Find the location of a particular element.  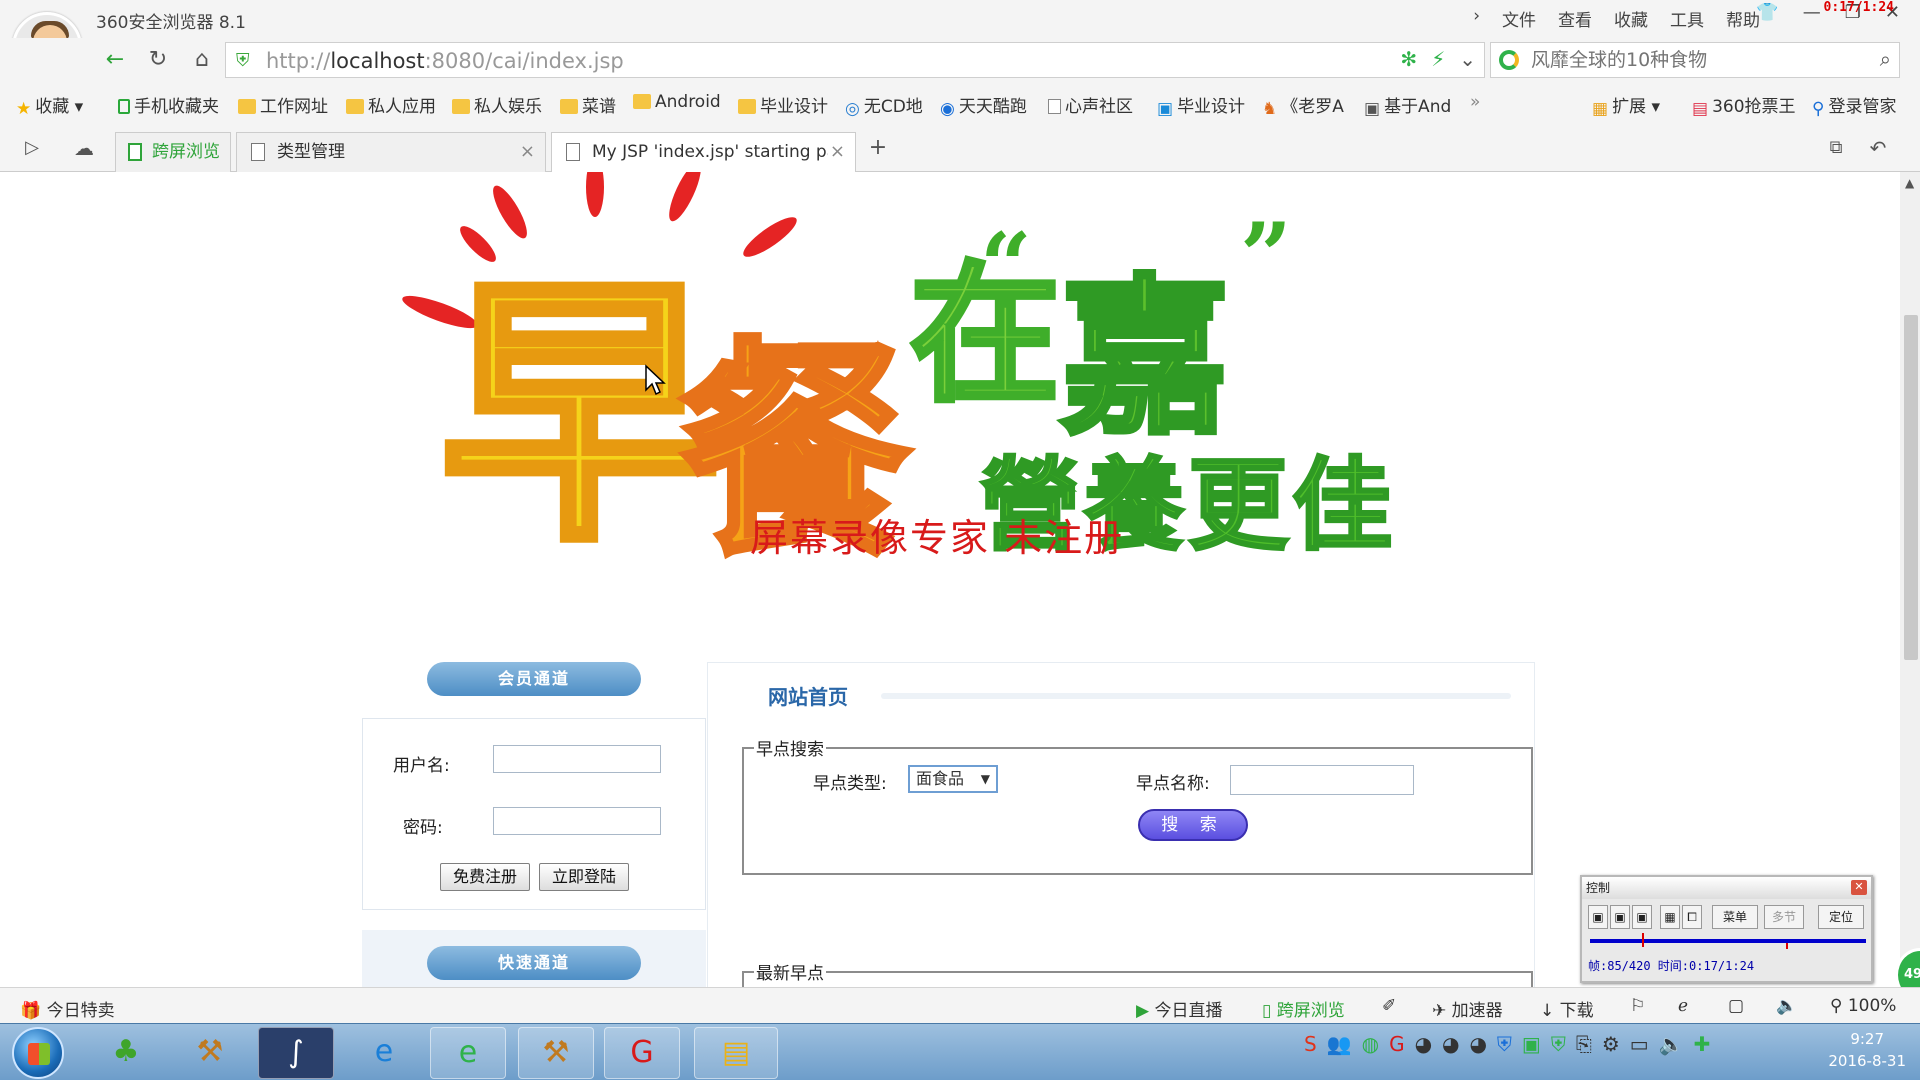

search-input is located at coordinates (1691, 60).